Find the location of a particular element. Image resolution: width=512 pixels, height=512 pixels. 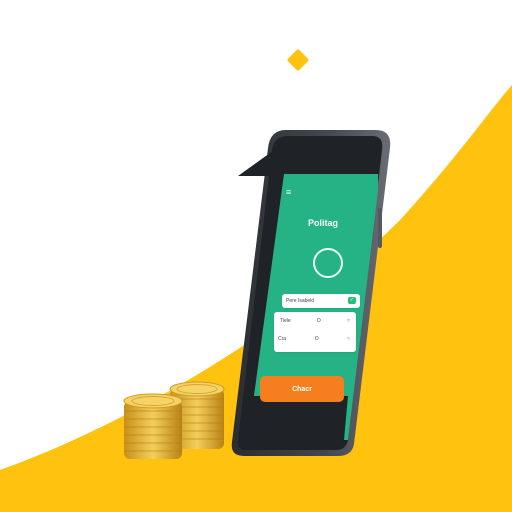

row-1-value: ≈ is located at coordinates (348, 321).